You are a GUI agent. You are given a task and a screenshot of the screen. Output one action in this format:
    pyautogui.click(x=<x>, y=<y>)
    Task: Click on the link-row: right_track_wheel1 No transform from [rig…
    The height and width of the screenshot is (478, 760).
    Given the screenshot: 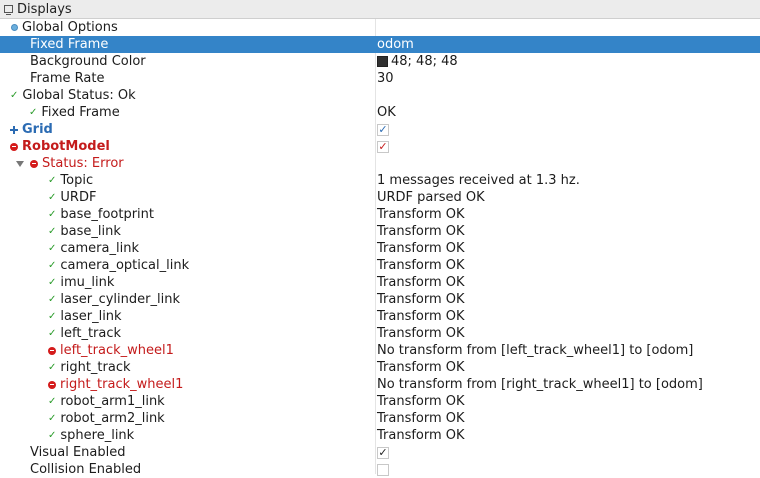 What is the action you would take?
    pyautogui.click(x=380, y=384)
    